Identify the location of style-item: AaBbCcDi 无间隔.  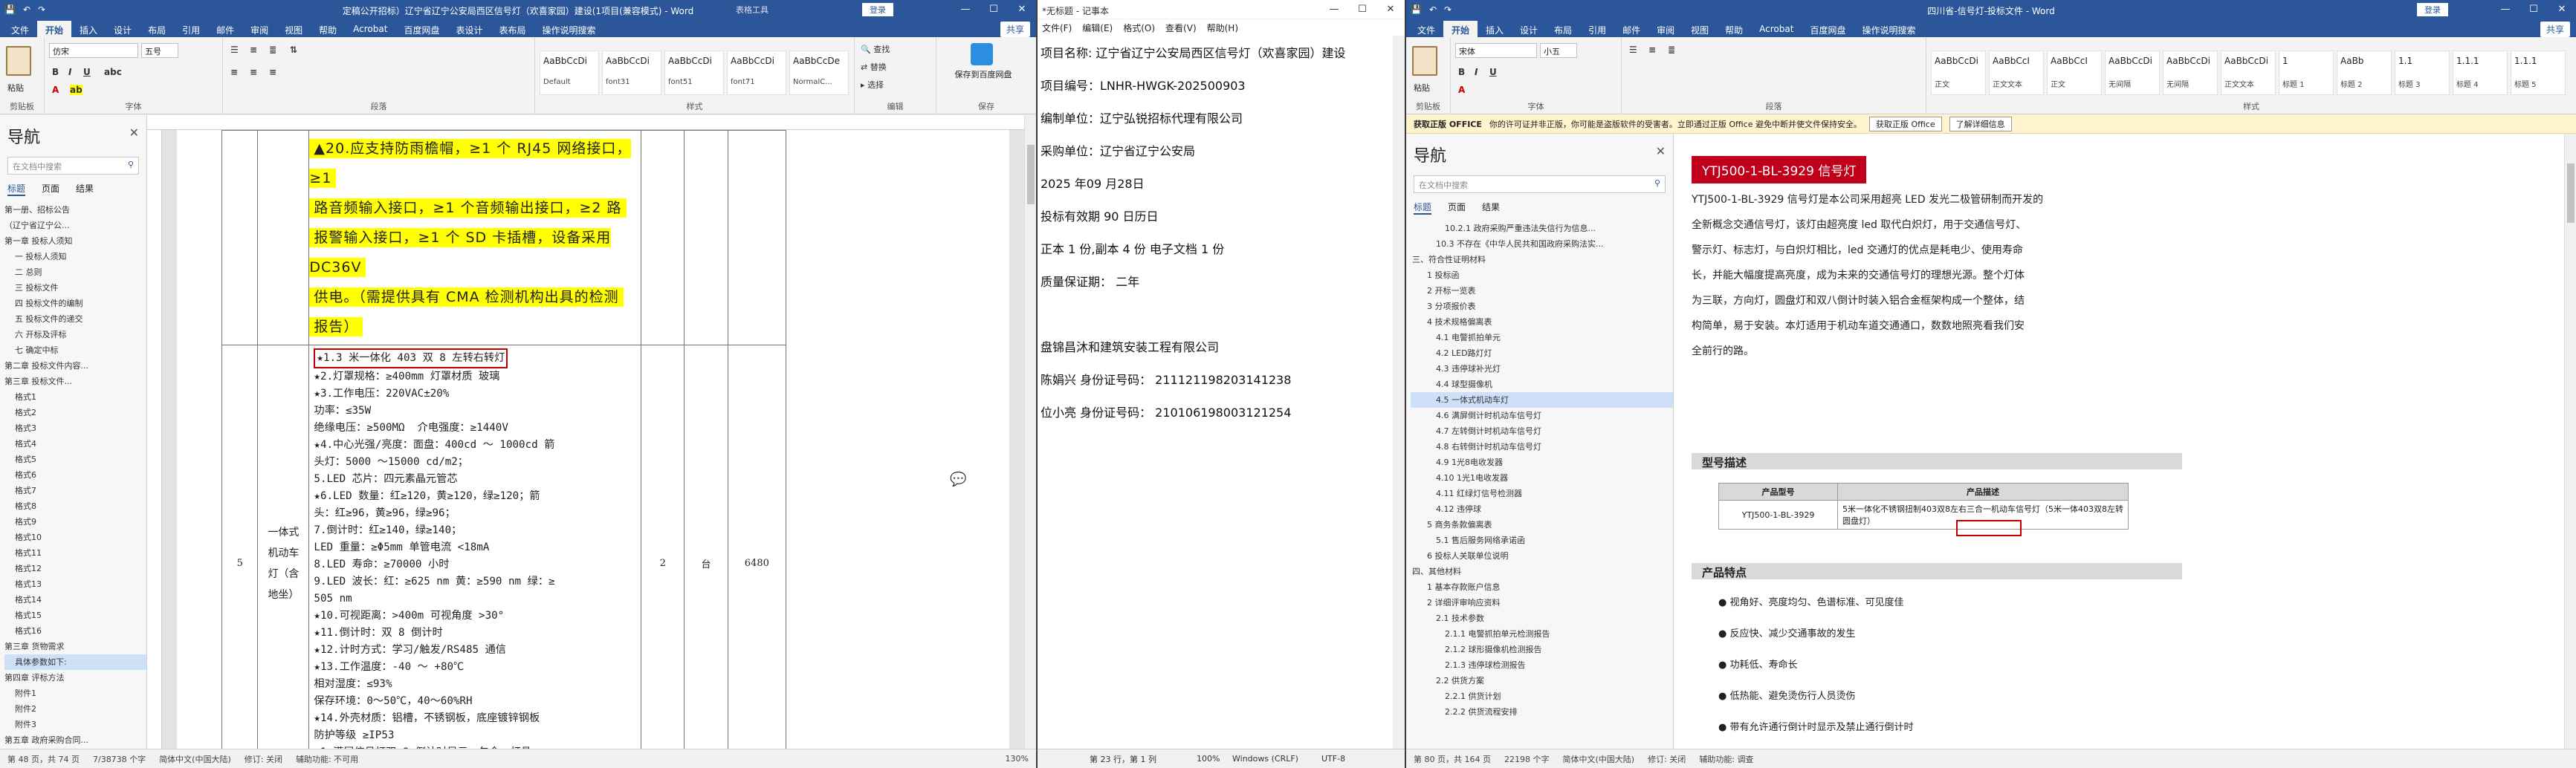
(2190, 73).